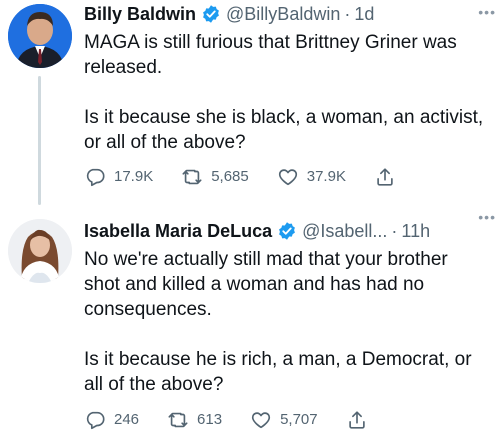  Describe the element at coordinates (127, 419) in the screenshot. I see `reply-count: 246` at that location.